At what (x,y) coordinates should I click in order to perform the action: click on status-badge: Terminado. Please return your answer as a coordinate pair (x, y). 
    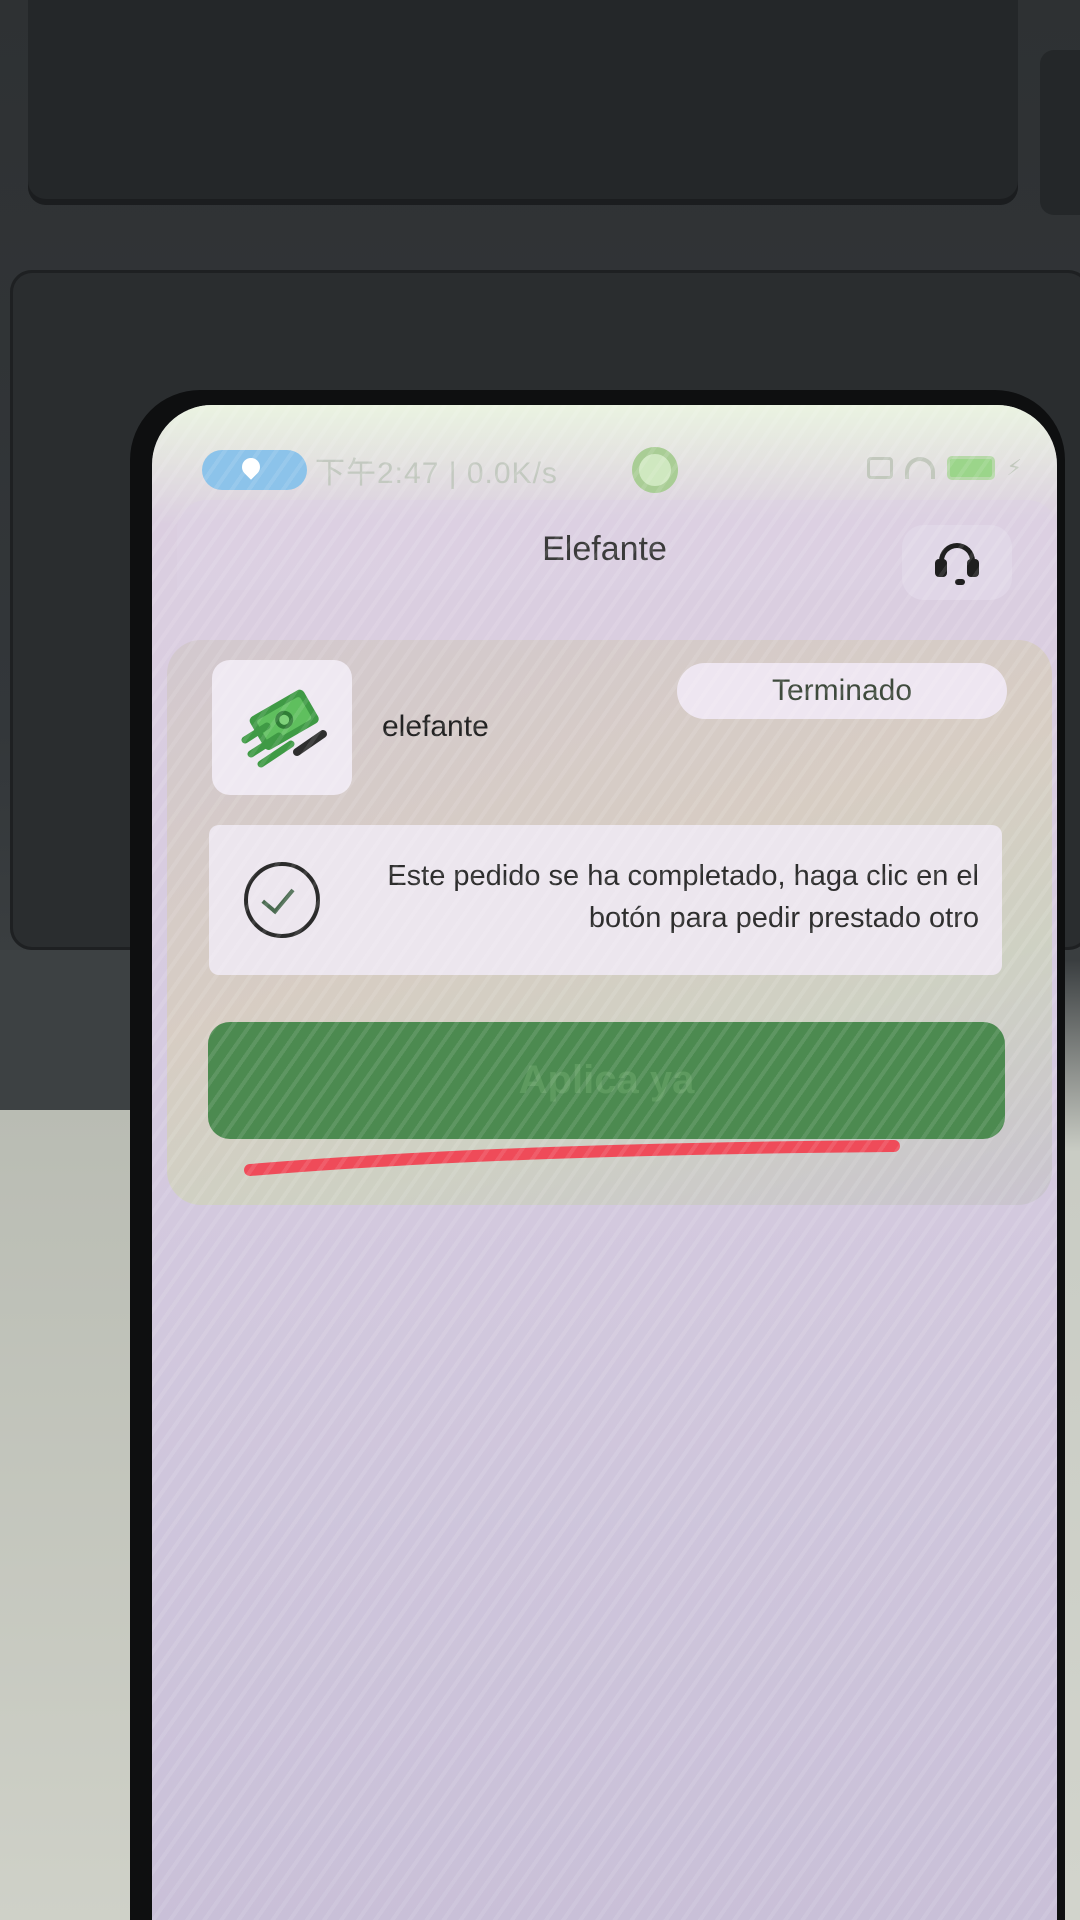
    Looking at the image, I should click on (842, 691).